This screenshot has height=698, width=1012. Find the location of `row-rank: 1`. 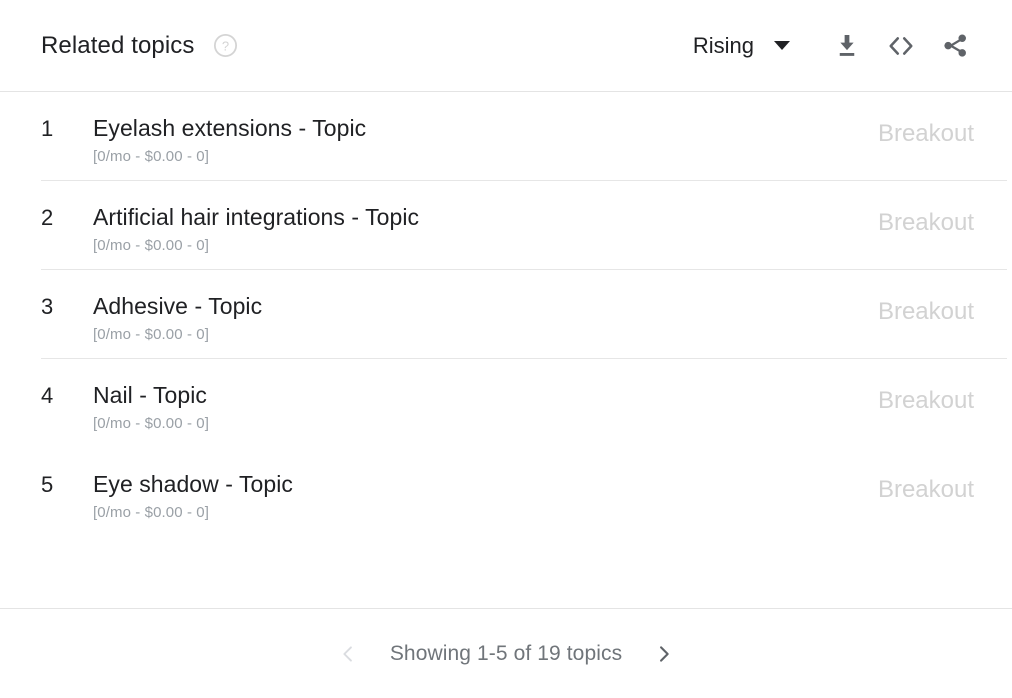

row-rank: 1 is located at coordinates (47, 128).